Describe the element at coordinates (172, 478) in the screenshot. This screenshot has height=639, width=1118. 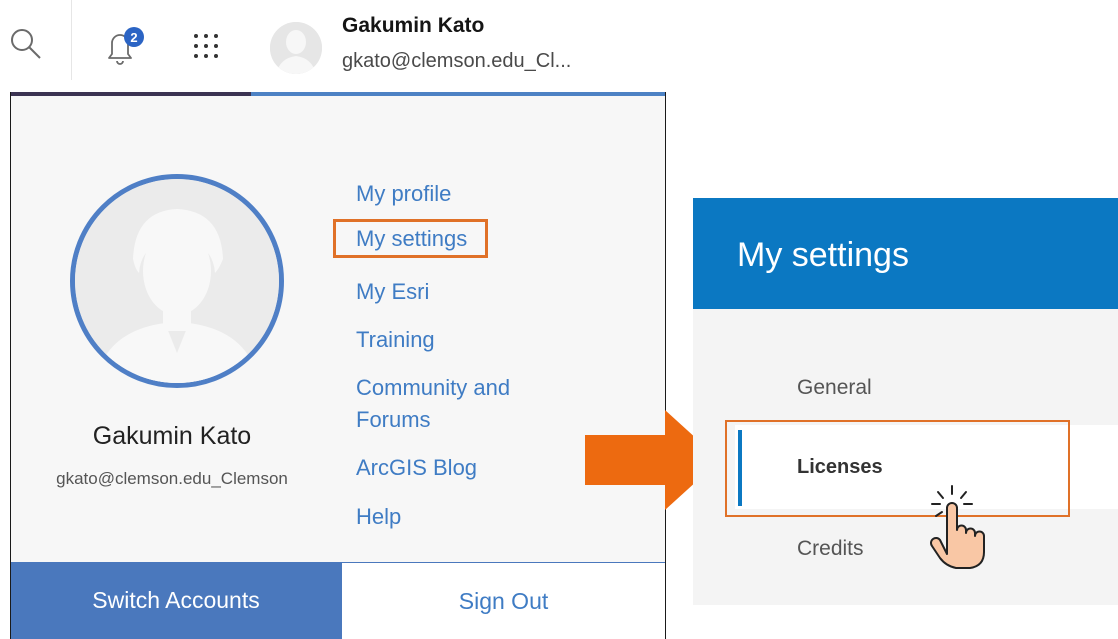
I see `profile-email: gkato@clemson.edu_Clemson` at that location.